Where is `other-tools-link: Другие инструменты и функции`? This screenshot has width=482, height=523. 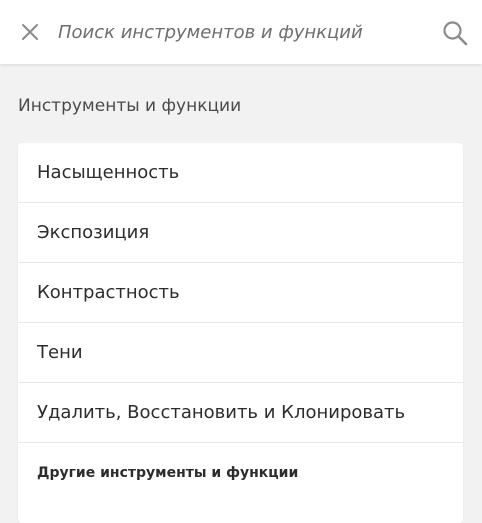
other-tools-link: Другие инструменты и функции is located at coordinates (240, 473).